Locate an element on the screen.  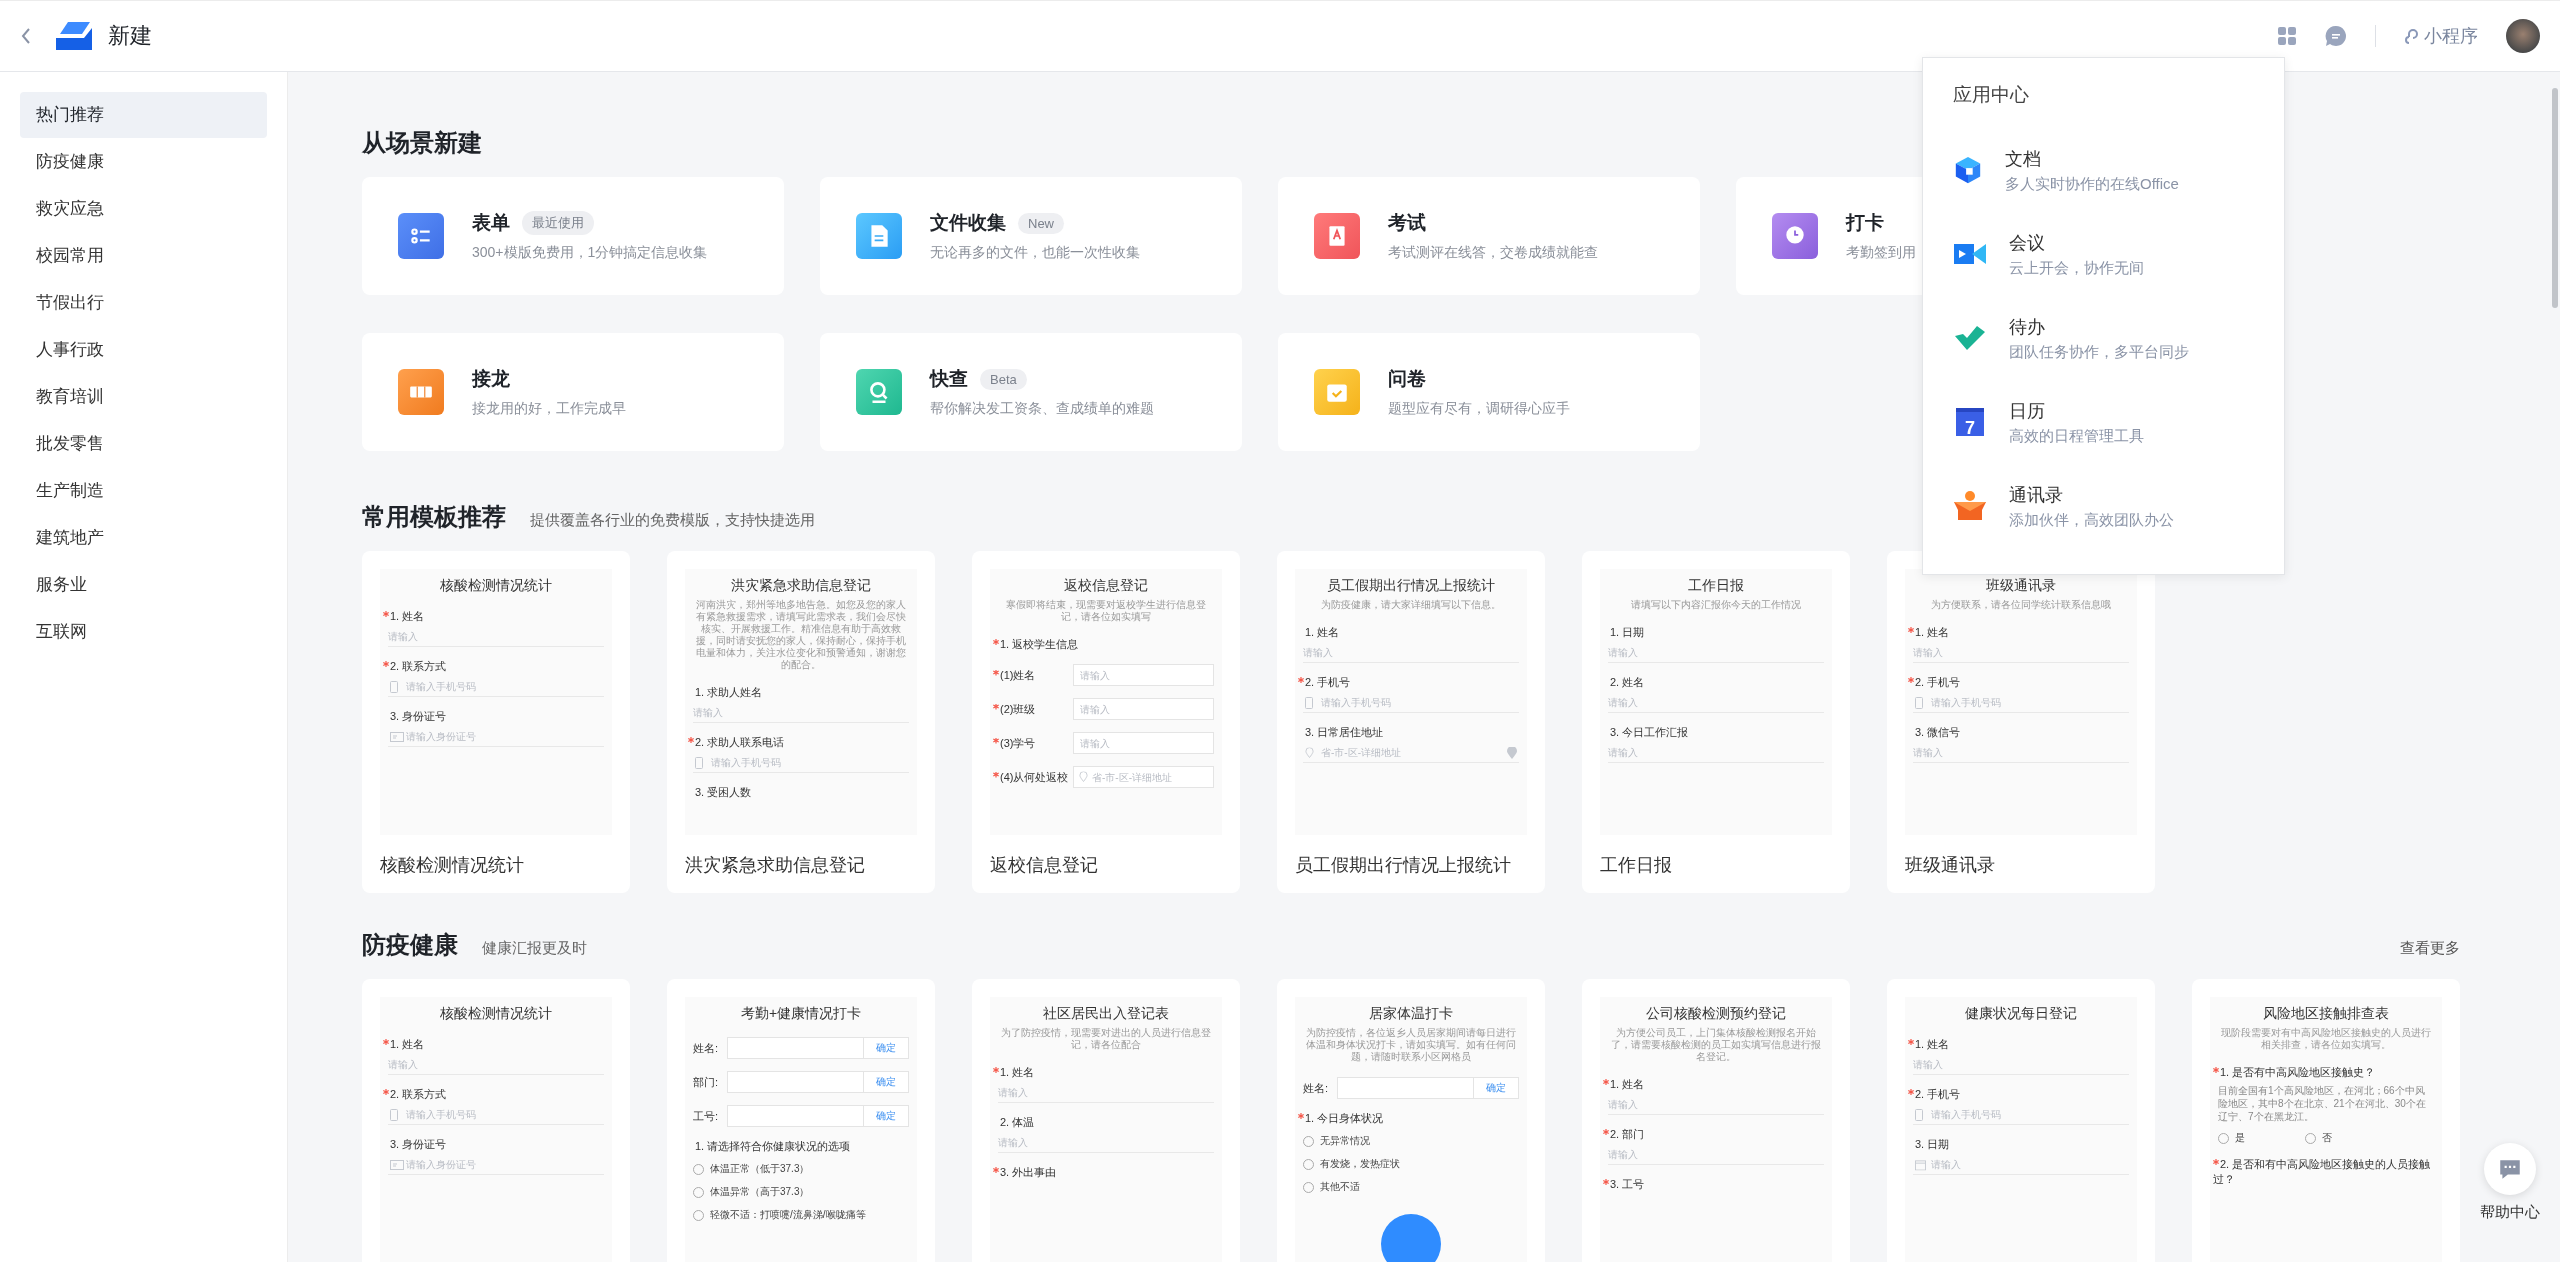
question-label: 3. 外出事由 is located at coordinates (1025, 1172).